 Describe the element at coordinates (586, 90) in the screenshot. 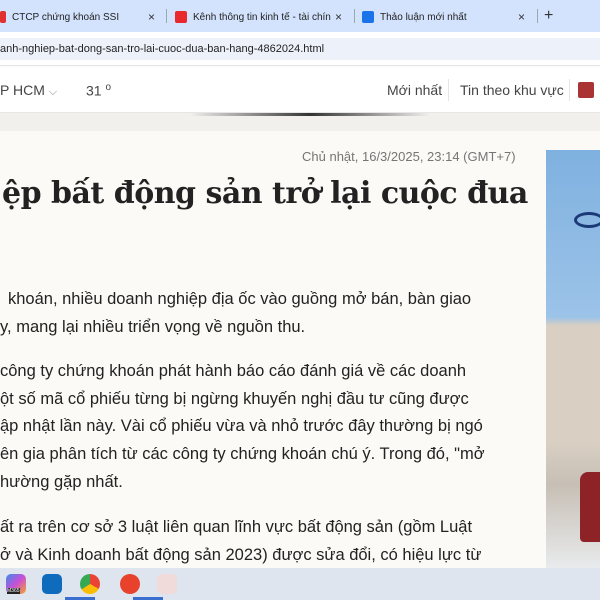

I see `e-paper-icon` at that location.